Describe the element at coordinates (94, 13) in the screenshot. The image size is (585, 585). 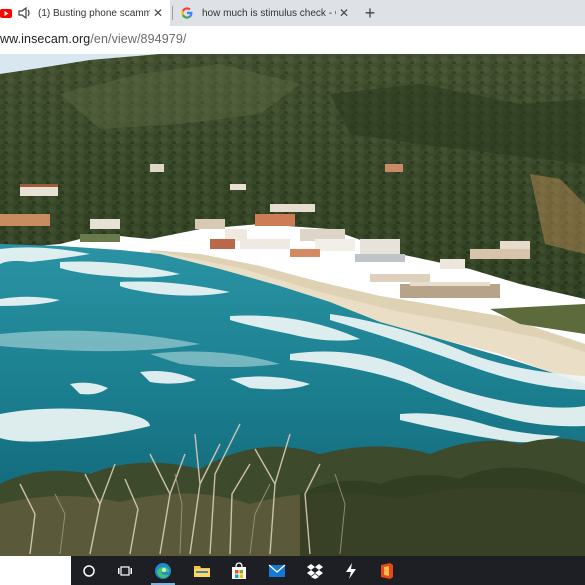
I see `tab-title: (1) Busting phone scammer` at that location.